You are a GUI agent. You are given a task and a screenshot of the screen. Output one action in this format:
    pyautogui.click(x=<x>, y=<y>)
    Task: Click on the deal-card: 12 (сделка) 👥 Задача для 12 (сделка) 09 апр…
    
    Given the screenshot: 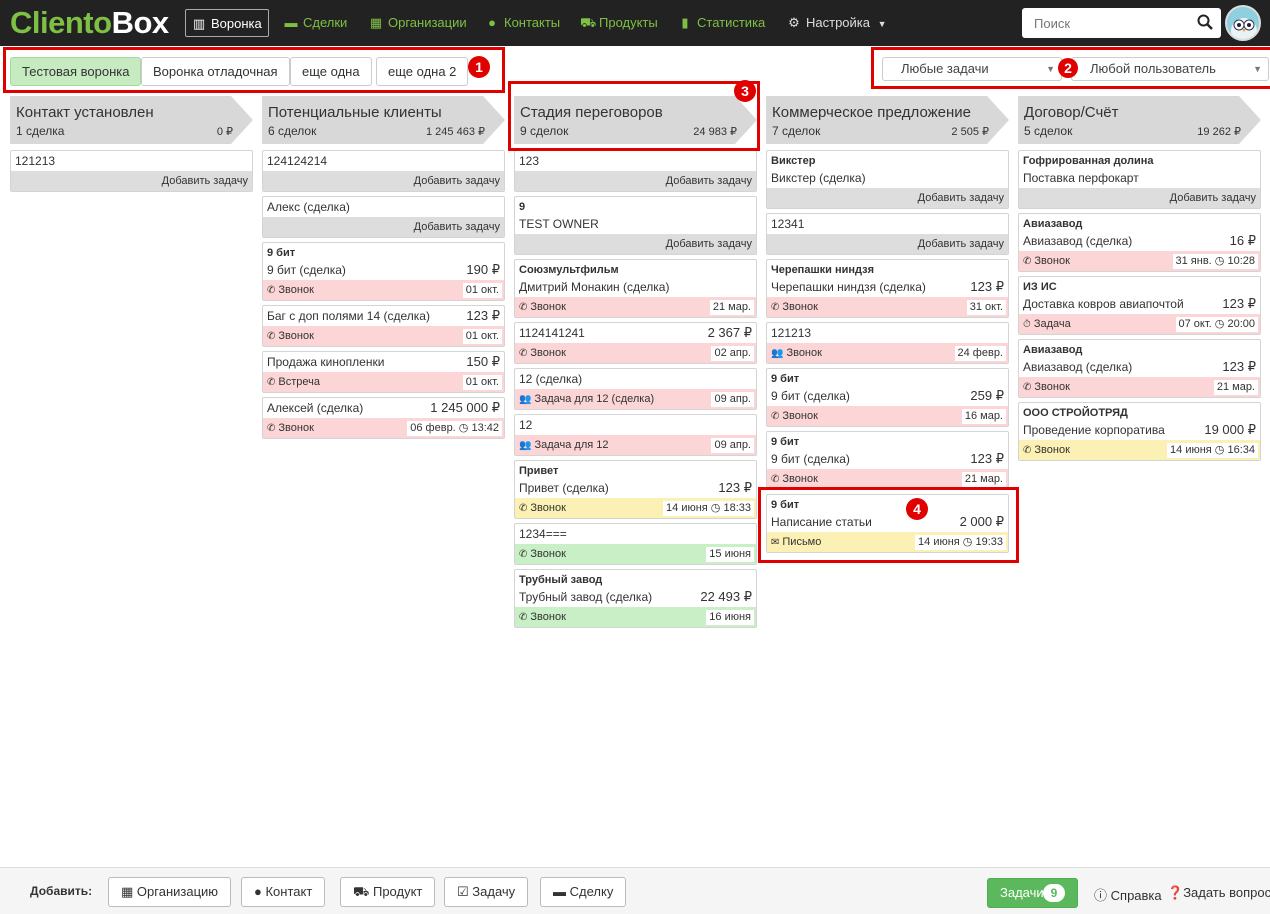 What is the action you would take?
    pyautogui.click(x=635, y=389)
    